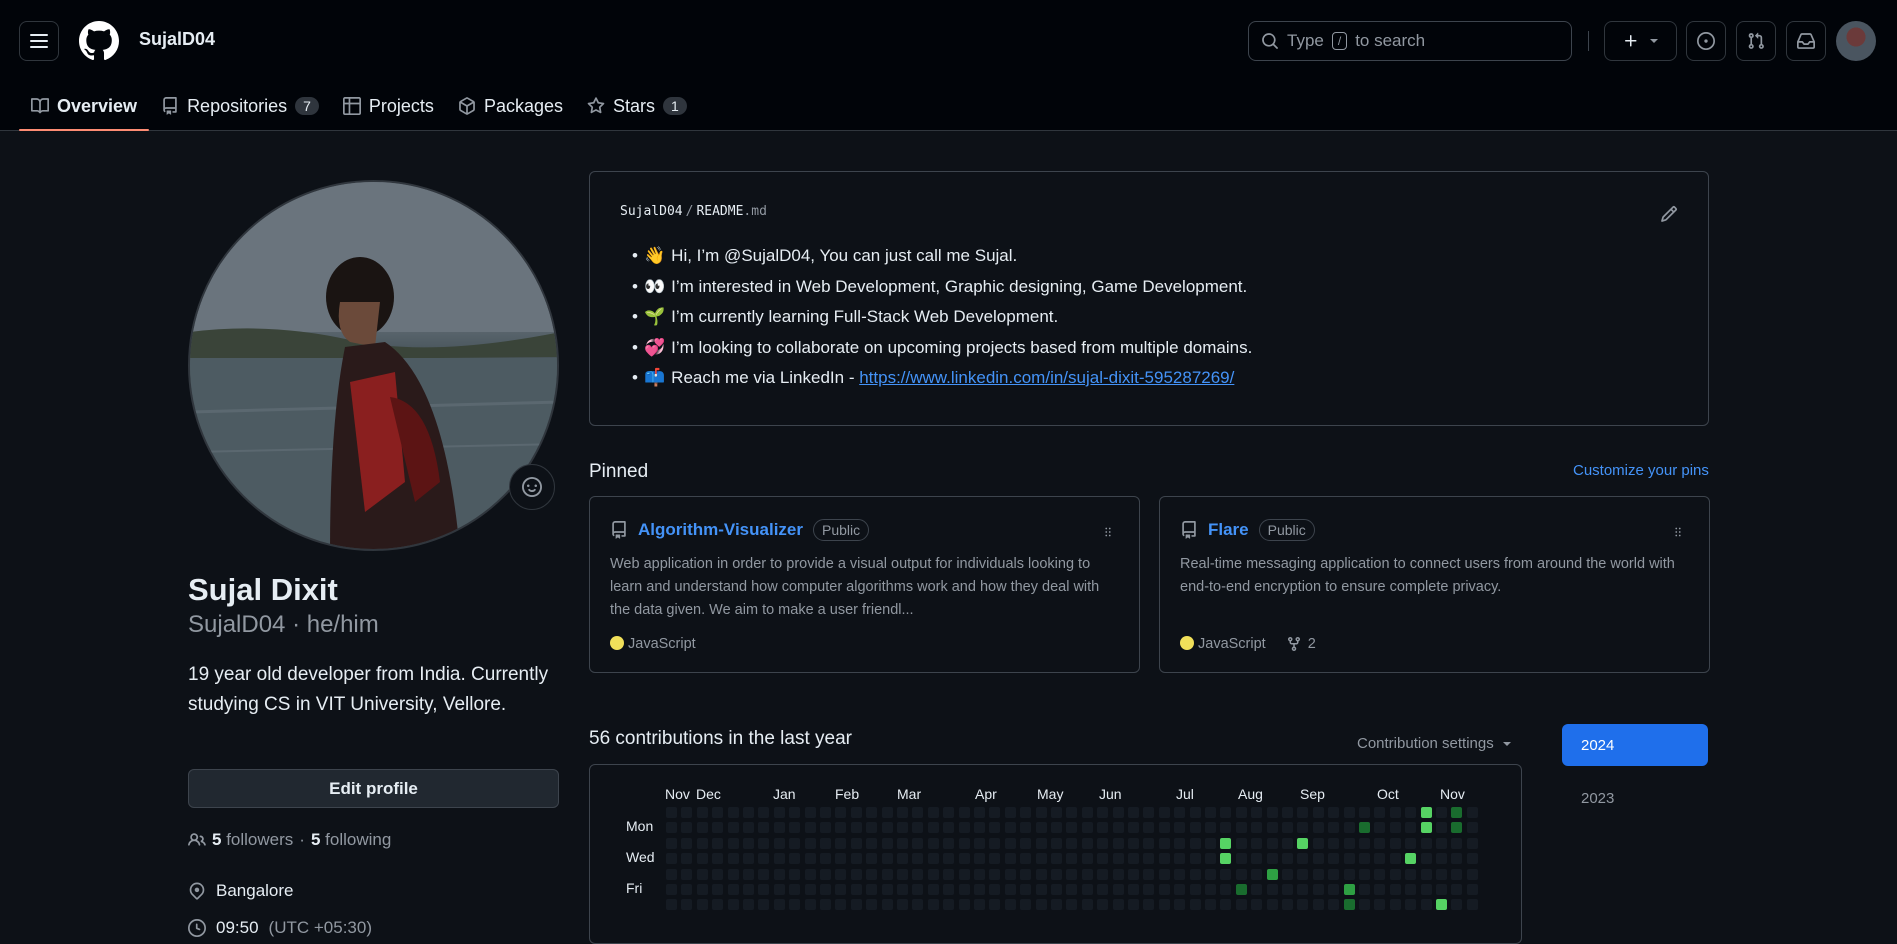 The height and width of the screenshot is (944, 1897). Describe the element at coordinates (532, 487) in the screenshot. I see `set-status-button` at that location.